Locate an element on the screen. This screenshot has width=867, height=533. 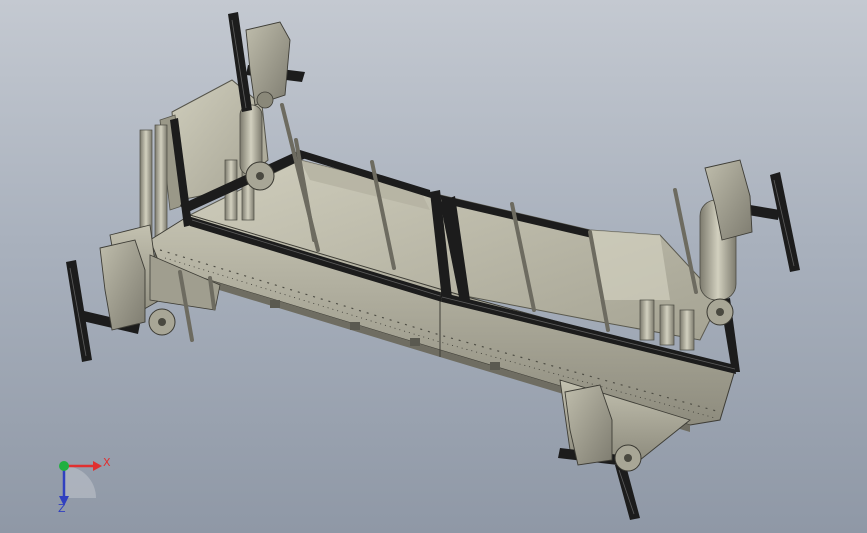
coordinate-triad: X Z is located at coordinates (80, 487).